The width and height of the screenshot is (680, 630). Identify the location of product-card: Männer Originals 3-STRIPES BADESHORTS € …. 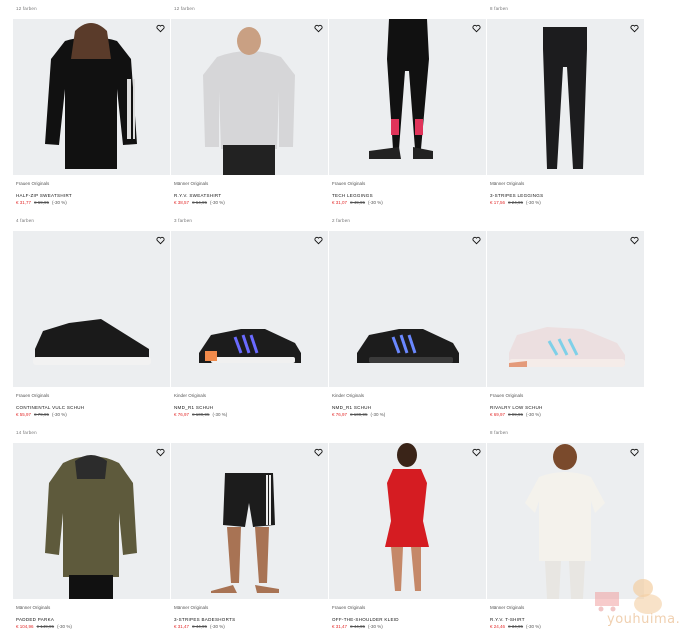
(250, 527).